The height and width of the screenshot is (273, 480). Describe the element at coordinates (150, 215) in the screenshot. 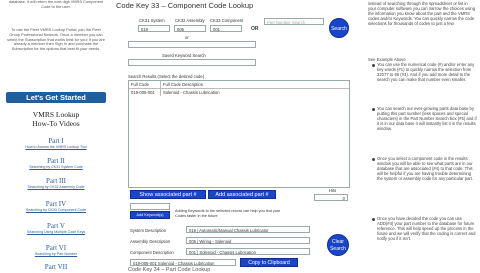

I see `add-keywords-button: Add Keyword(s)` at that location.